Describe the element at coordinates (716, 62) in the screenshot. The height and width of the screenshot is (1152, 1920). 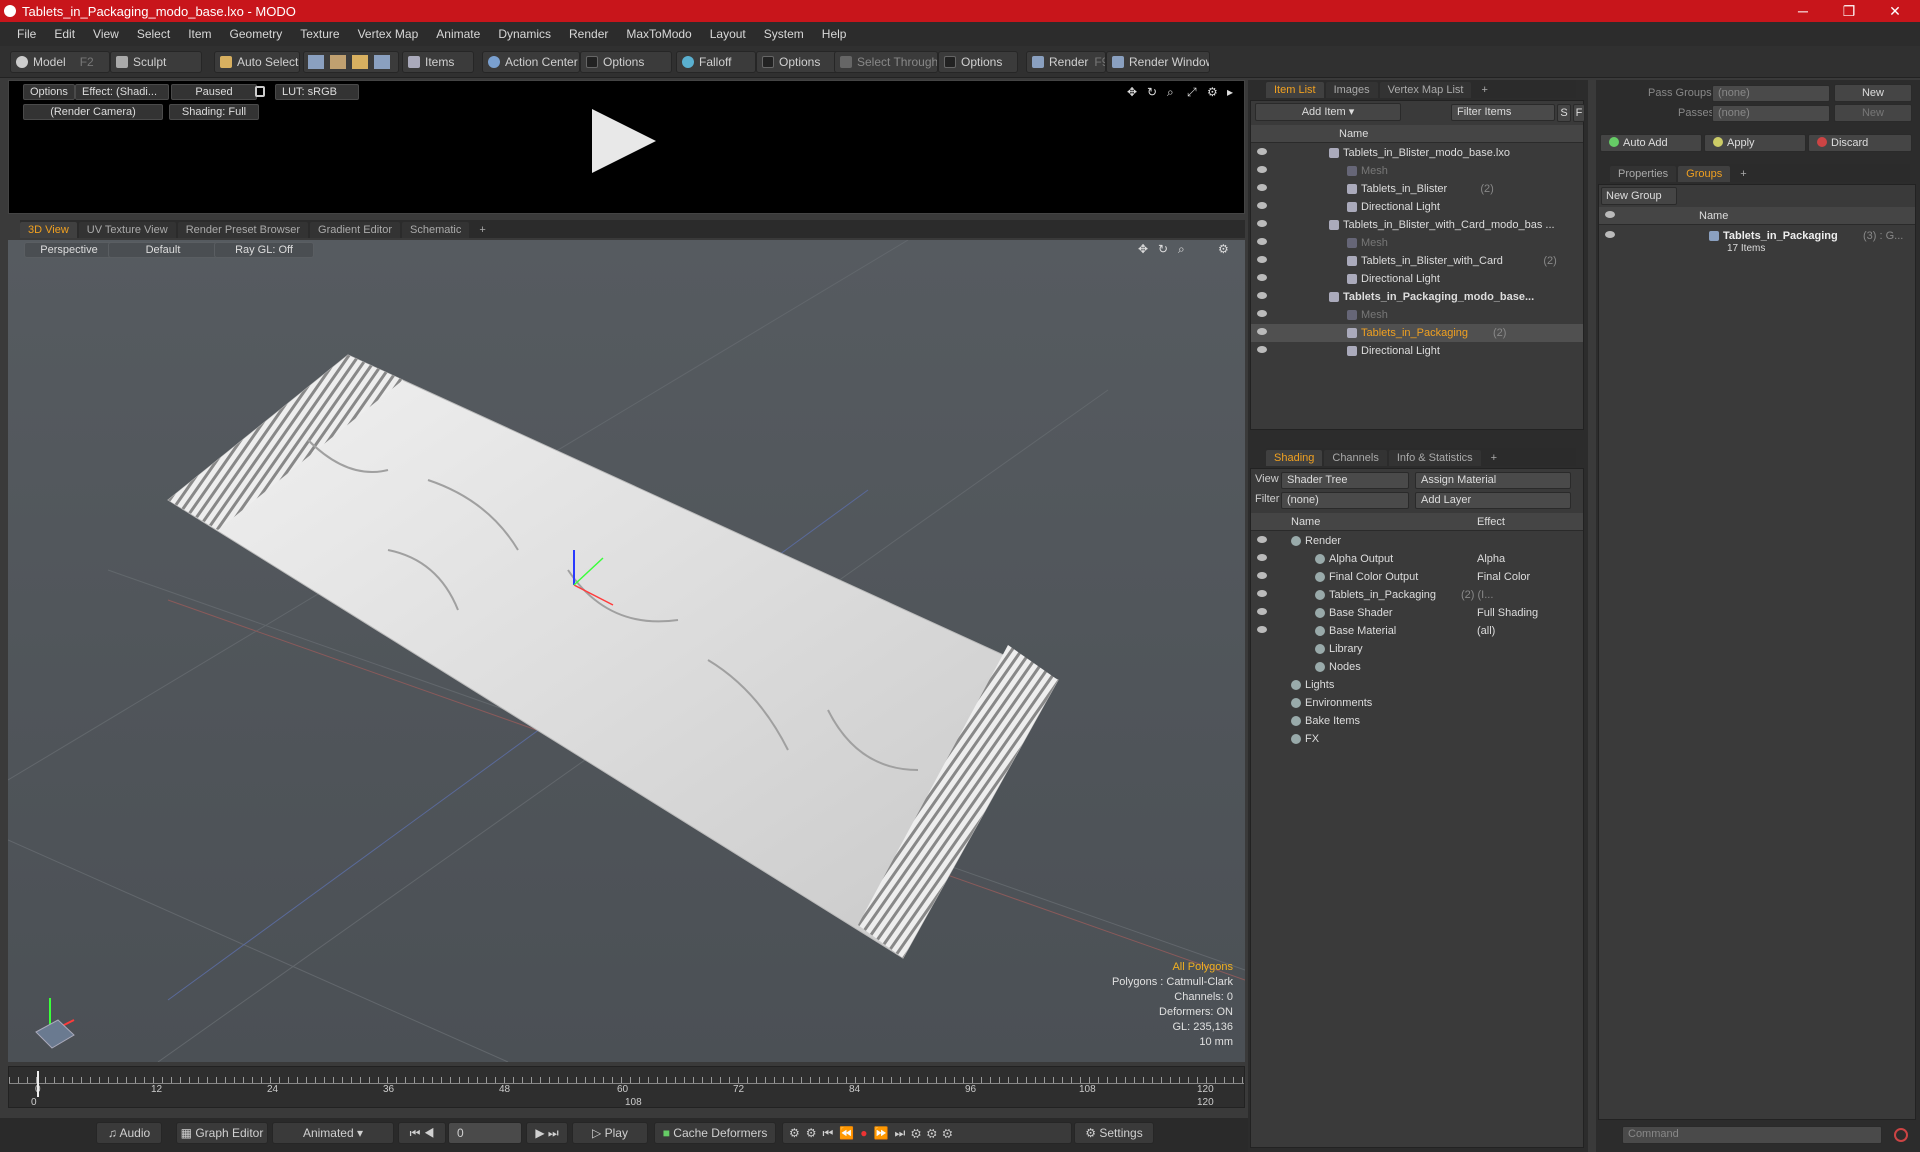
I see `falloff-button: Falloff` at that location.